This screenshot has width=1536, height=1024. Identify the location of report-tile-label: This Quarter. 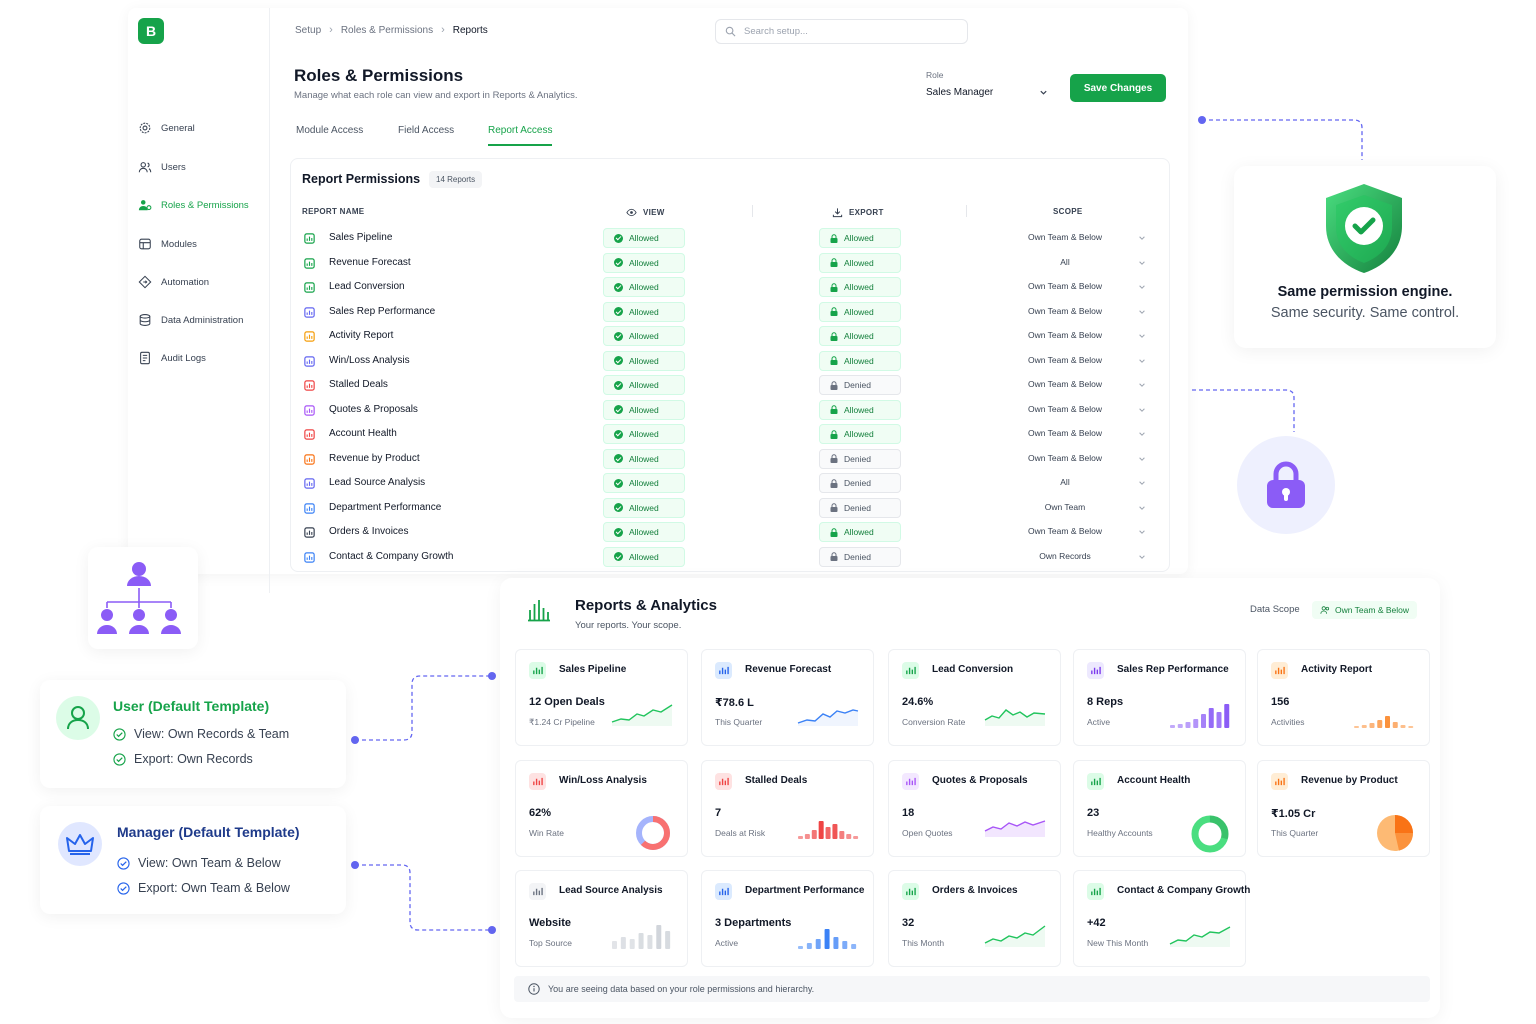
(1295, 833).